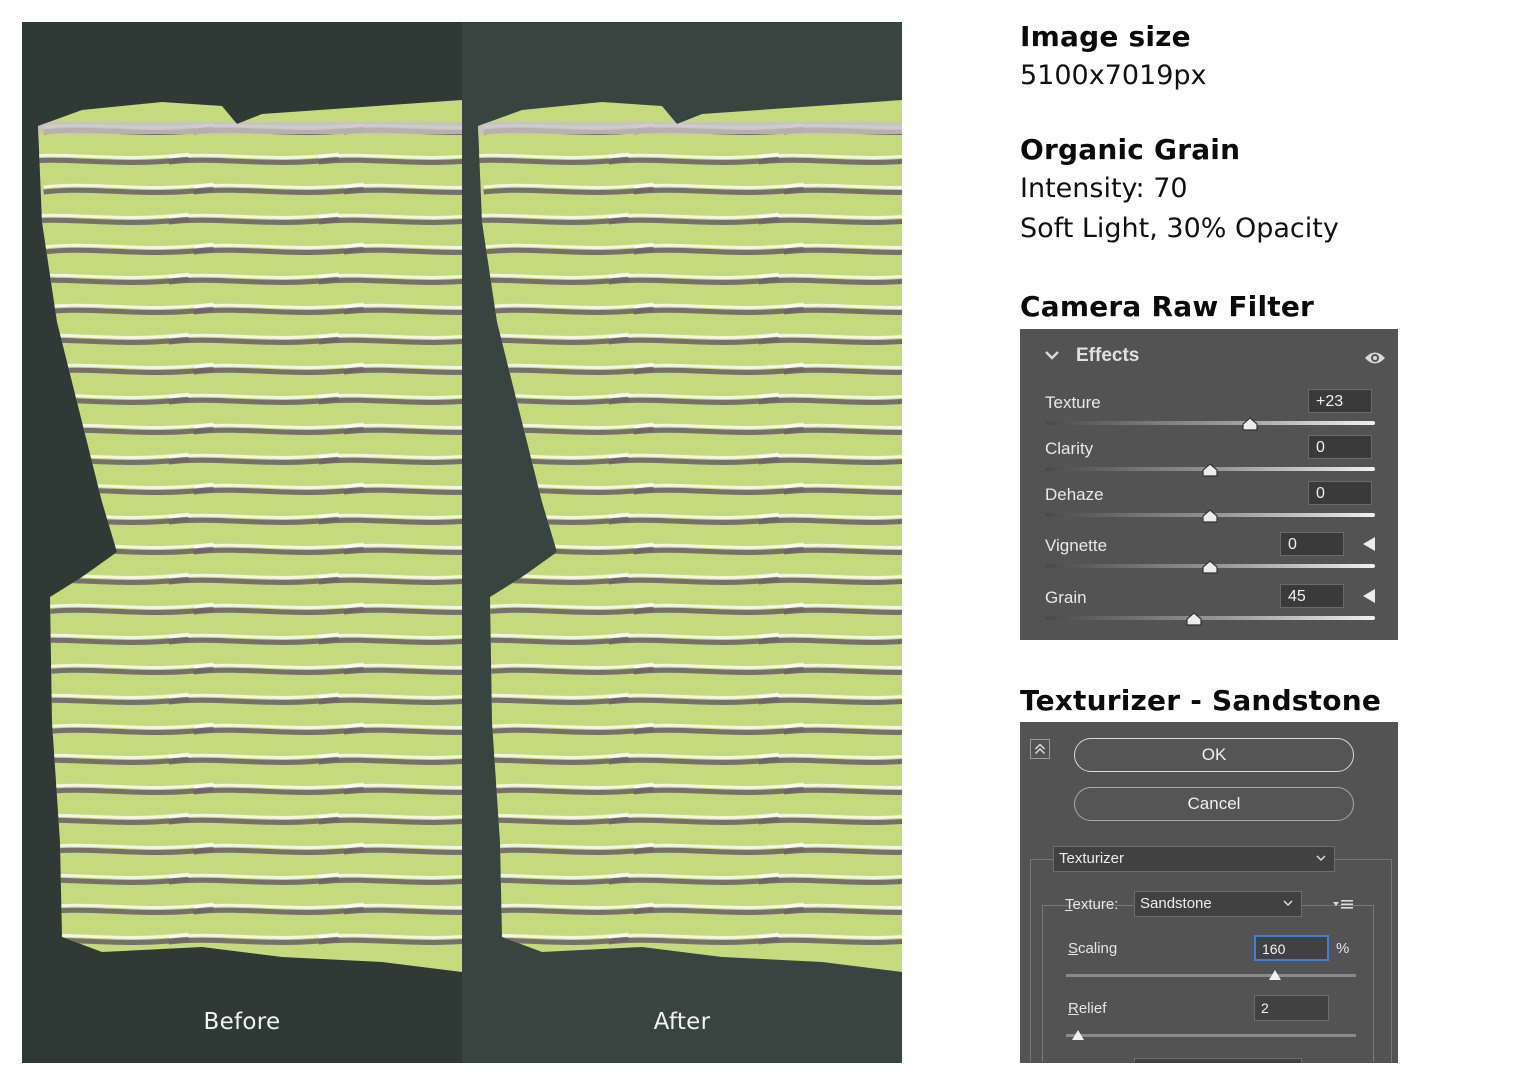 This screenshot has width=1536, height=1085. I want to click on collapse-icon, so click(1040, 749).